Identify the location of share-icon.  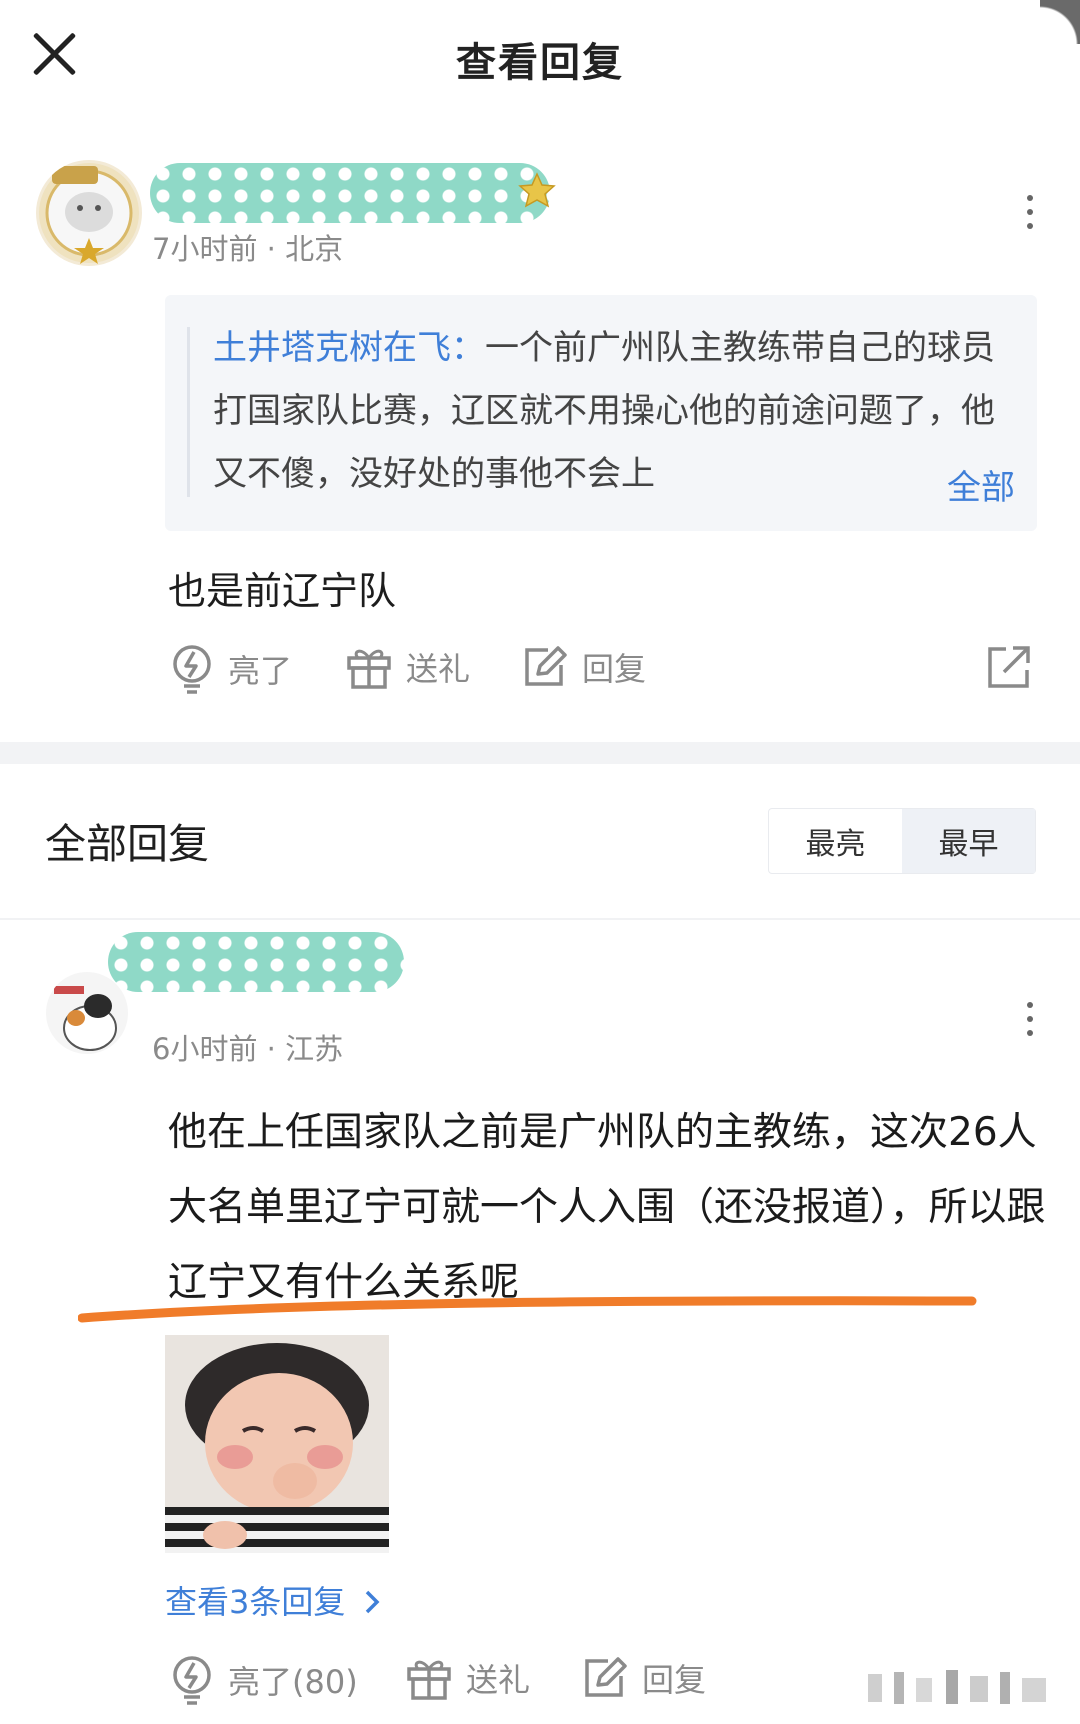
(1009, 667).